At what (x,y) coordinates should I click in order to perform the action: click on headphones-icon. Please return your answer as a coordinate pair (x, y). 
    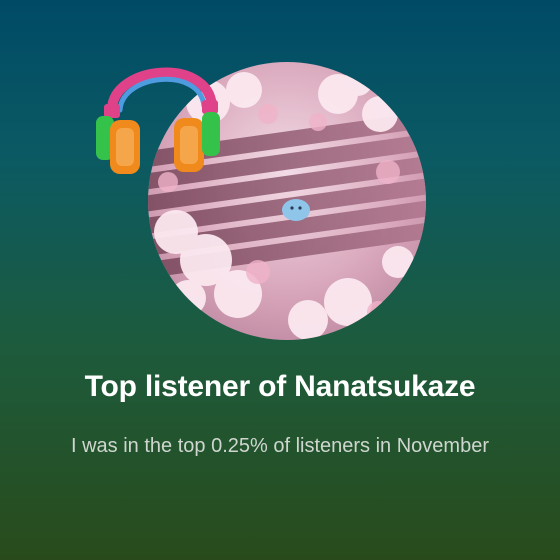
    Looking at the image, I should click on (160, 123).